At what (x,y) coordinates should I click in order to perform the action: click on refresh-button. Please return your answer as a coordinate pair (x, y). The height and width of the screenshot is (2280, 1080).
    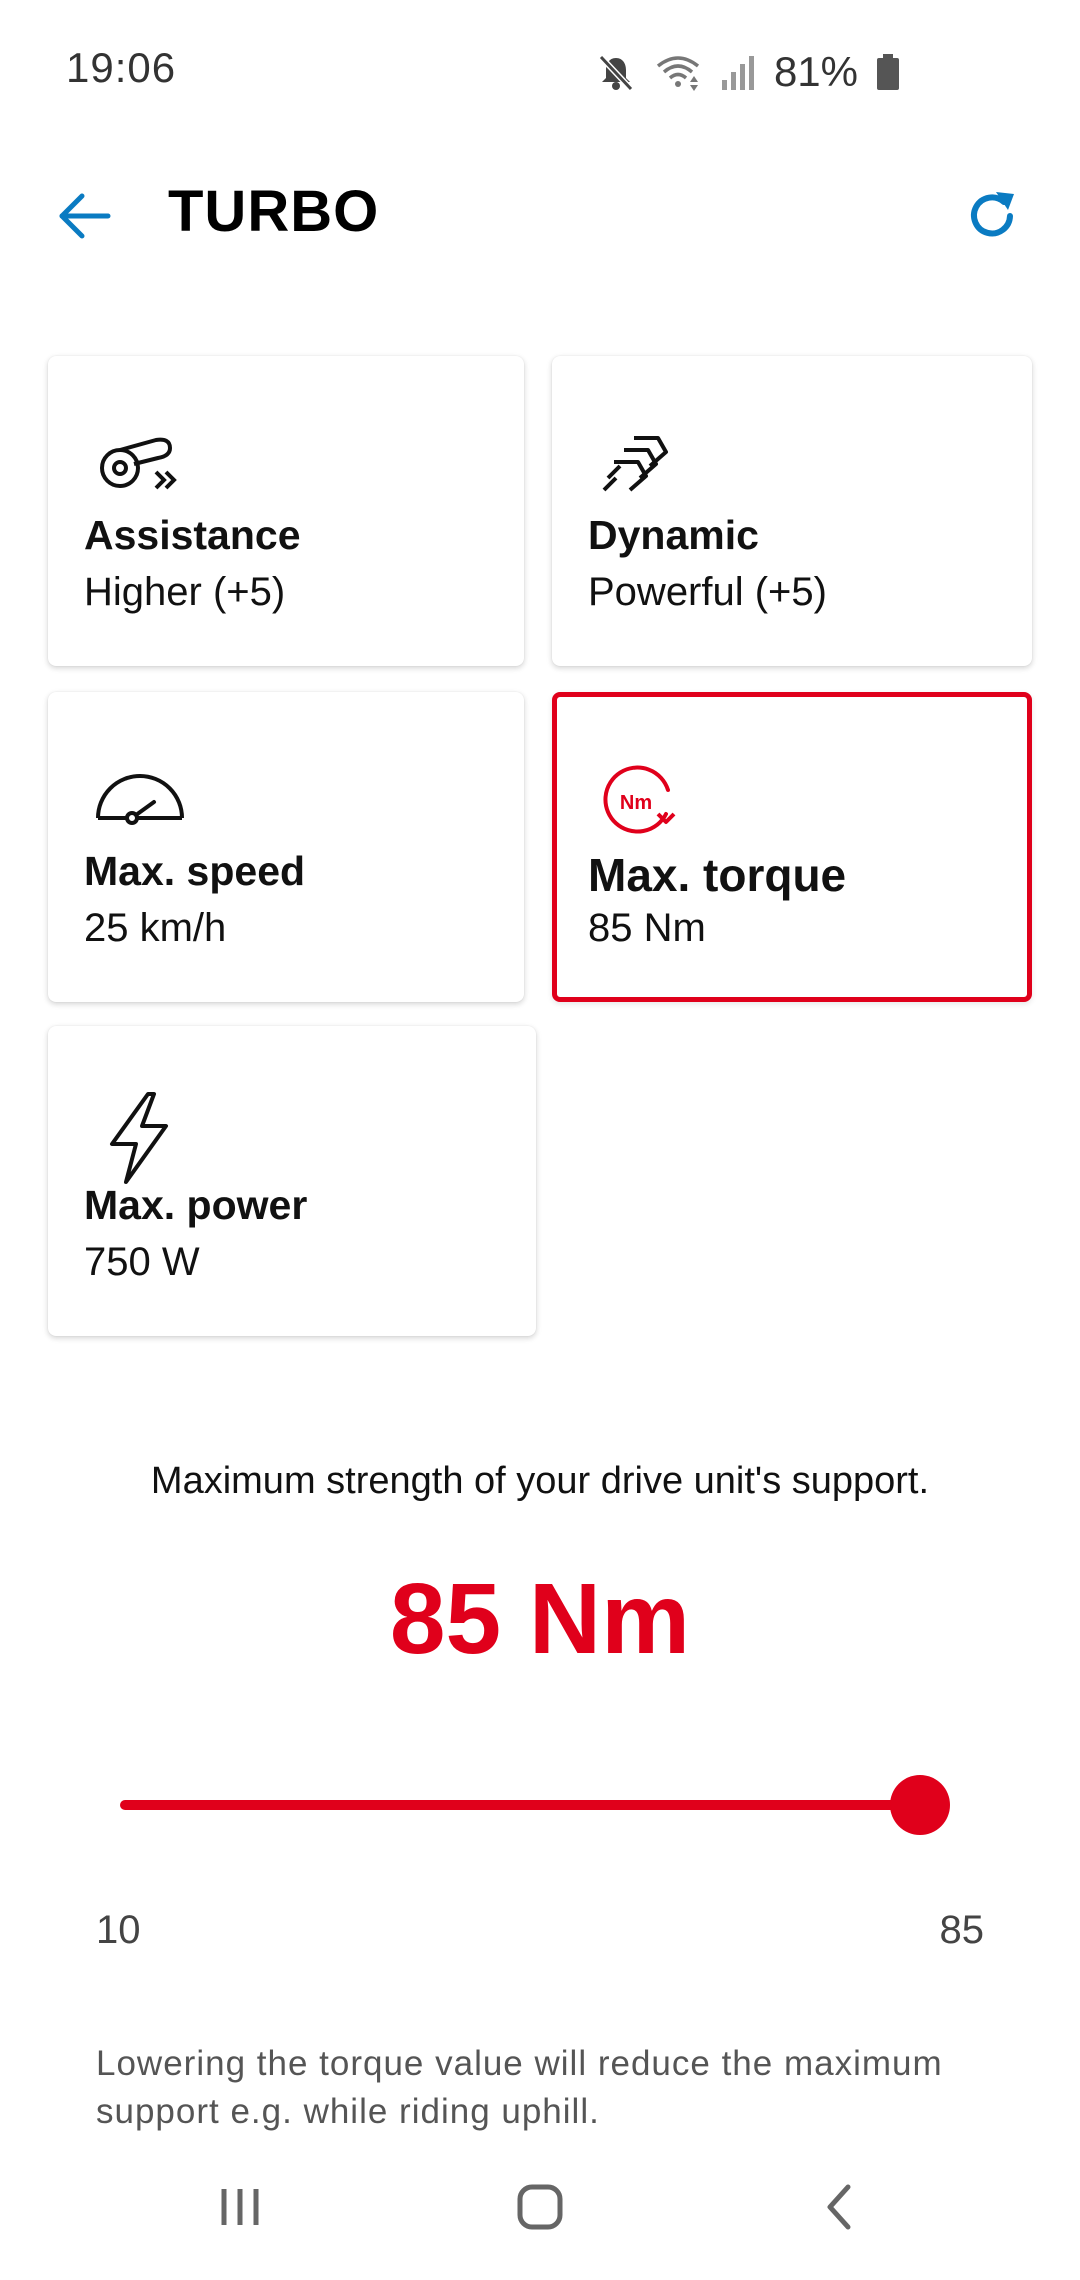
    Looking at the image, I should click on (992, 218).